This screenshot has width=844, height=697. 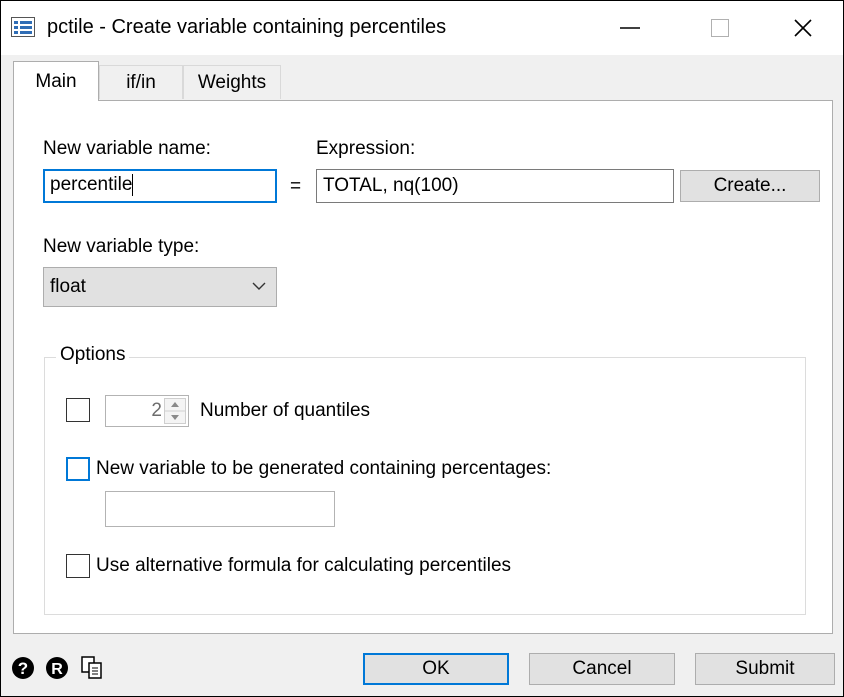 I want to click on maximize-icon, so click(x=720, y=28).